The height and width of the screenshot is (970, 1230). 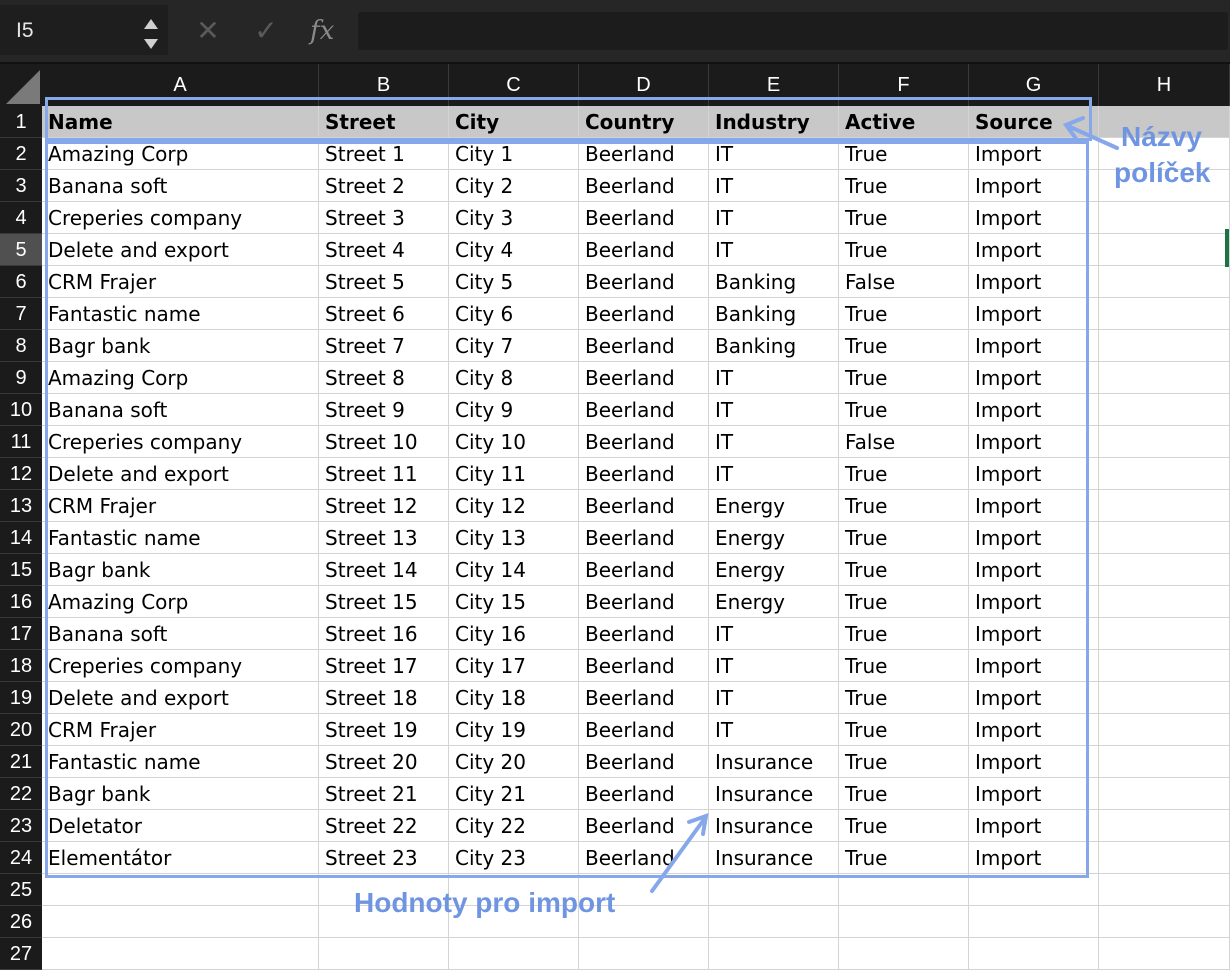 What do you see at coordinates (21, 922) in the screenshot?
I see `row-header-26: 26` at bounding box center [21, 922].